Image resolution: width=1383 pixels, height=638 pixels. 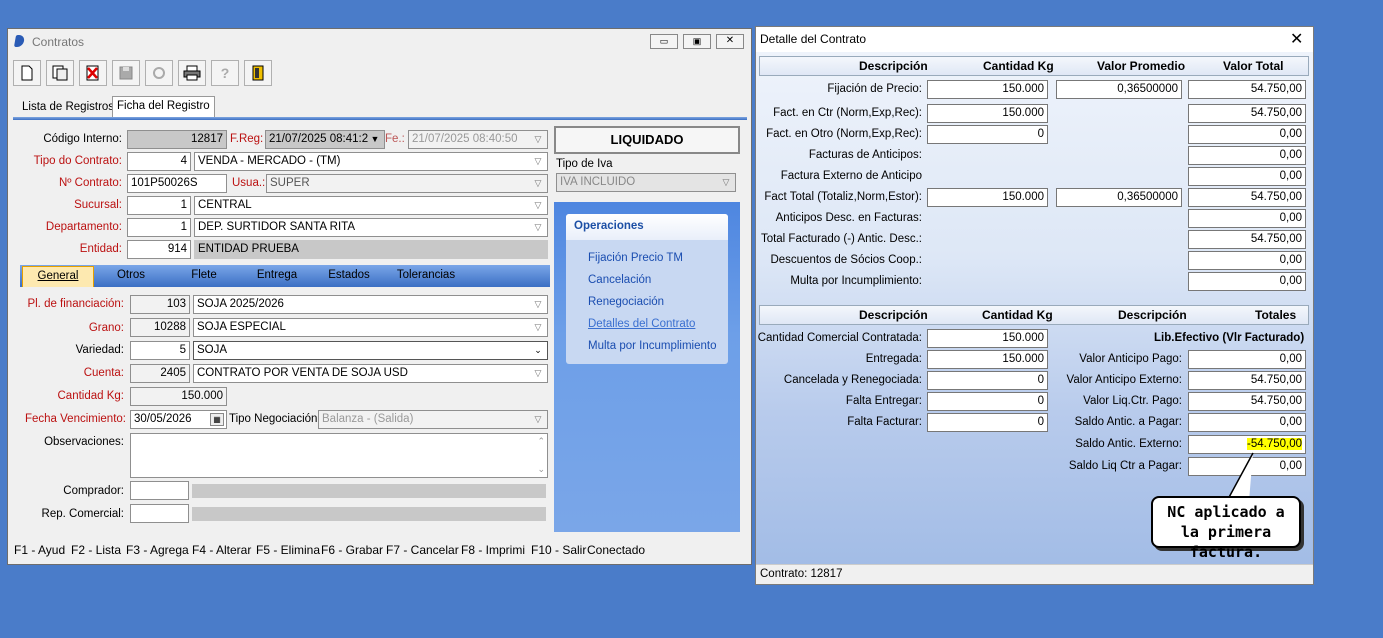 I want to click on f8-imprimir: F8 - Imprimi, so click(x=493, y=550).